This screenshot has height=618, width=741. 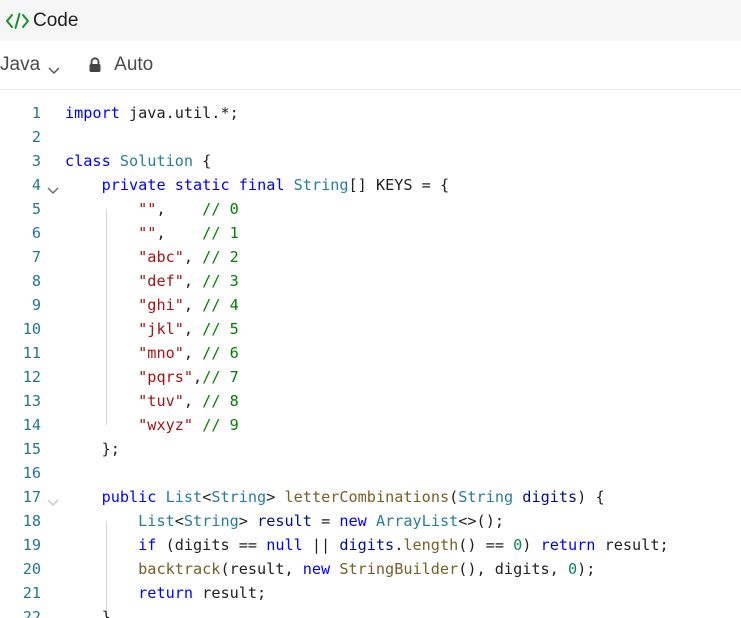 I want to click on code-text: "wxyz" // 9, so click(x=152, y=425).